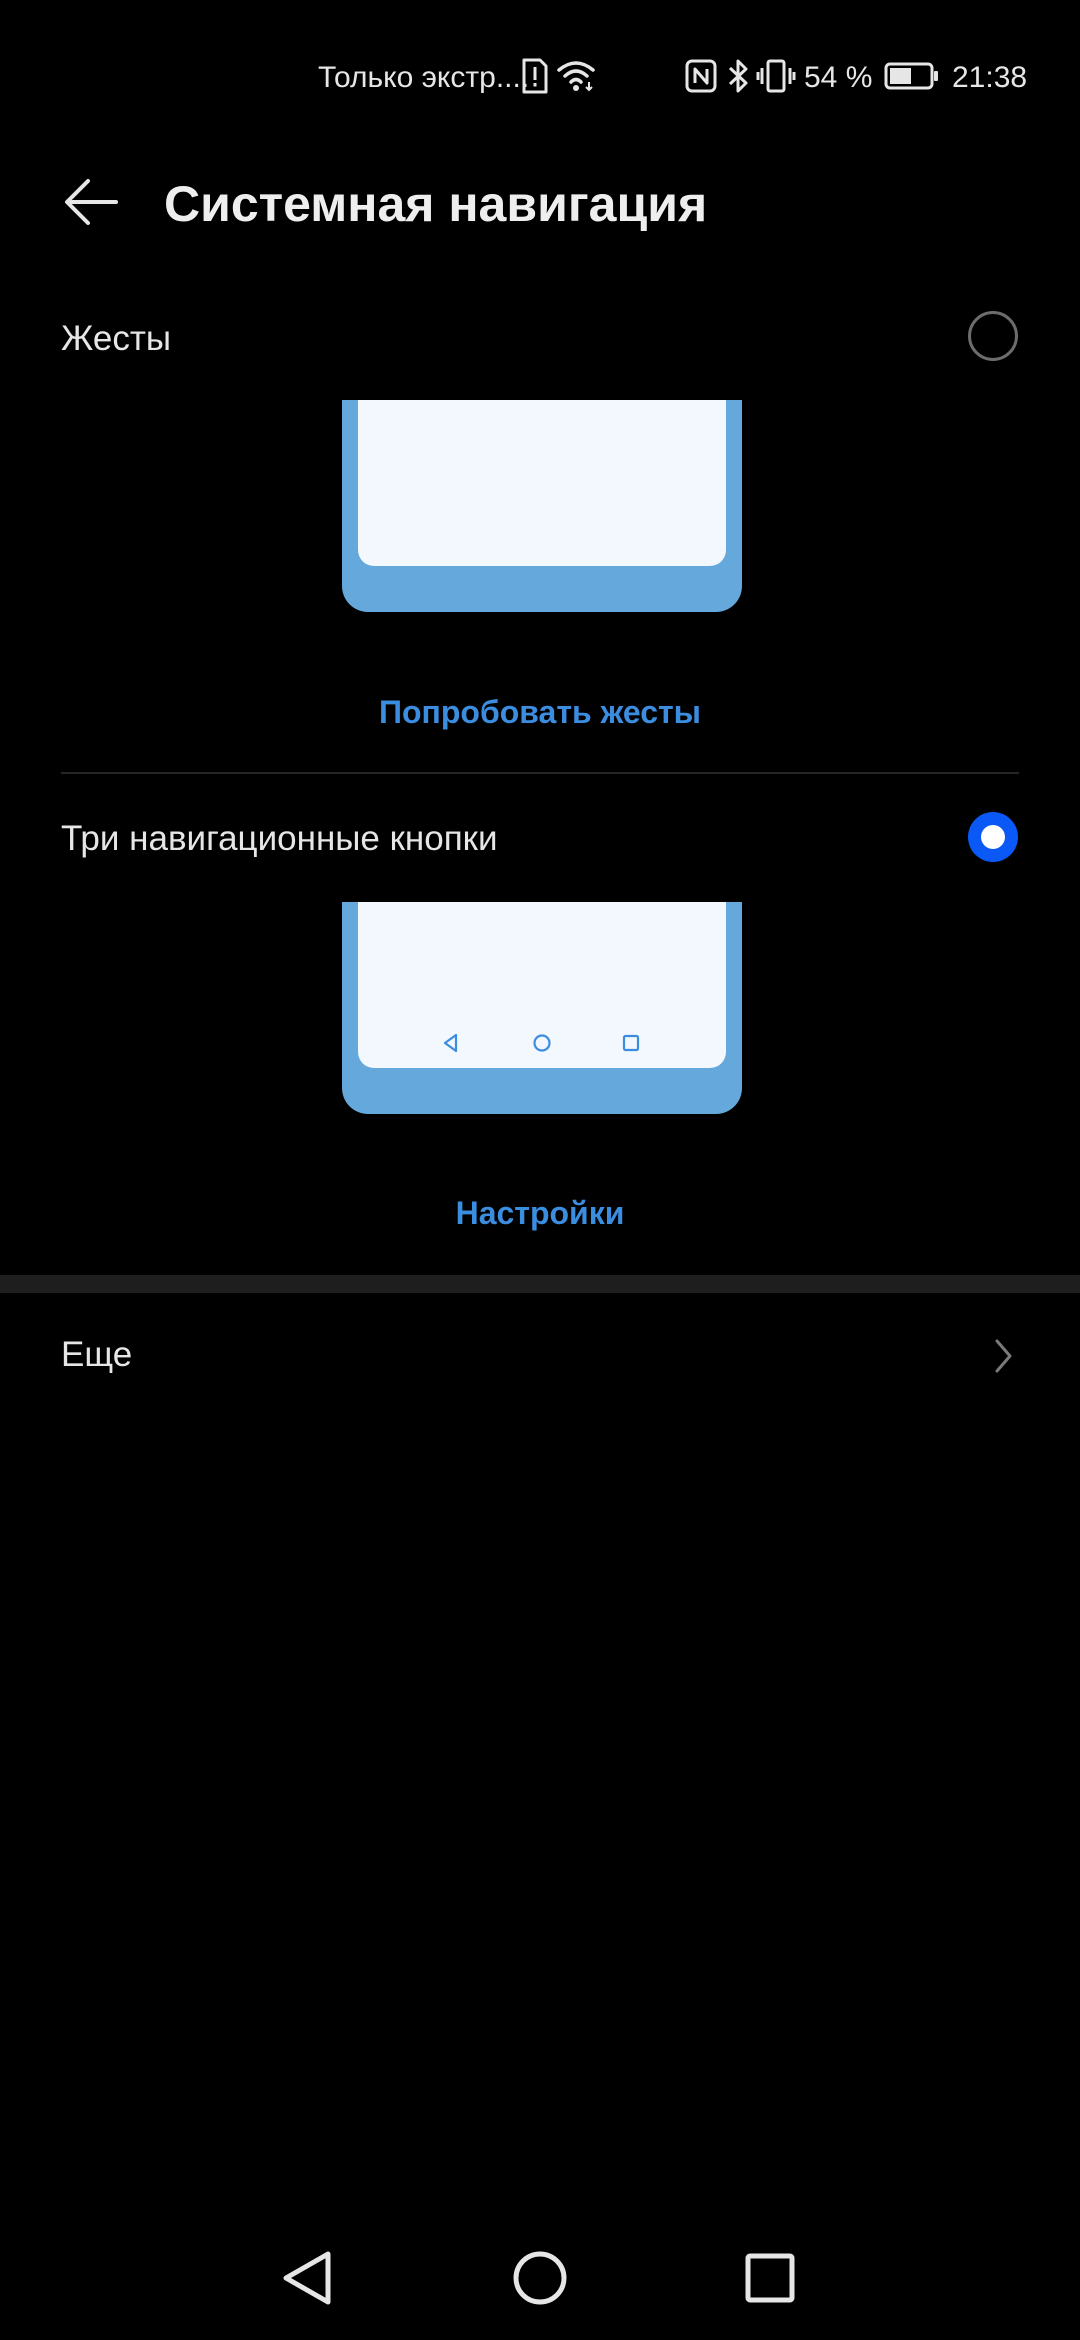 Image resolution: width=1080 pixels, height=2340 pixels. I want to click on wifi-icon, so click(576, 76).